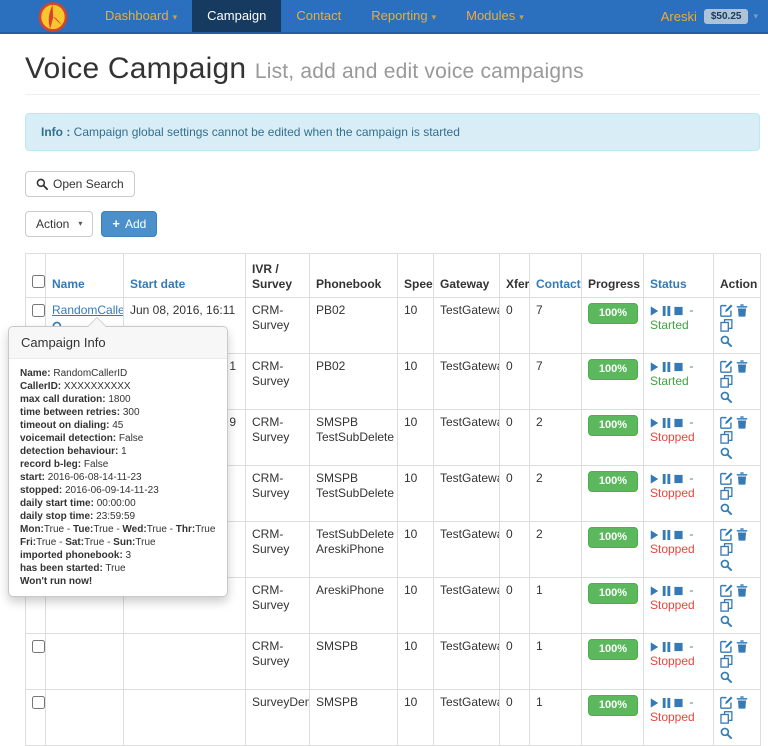 The image size is (768, 746). Describe the element at coordinates (53, 17) in the screenshot. I see `app-logo-icon` at that location.